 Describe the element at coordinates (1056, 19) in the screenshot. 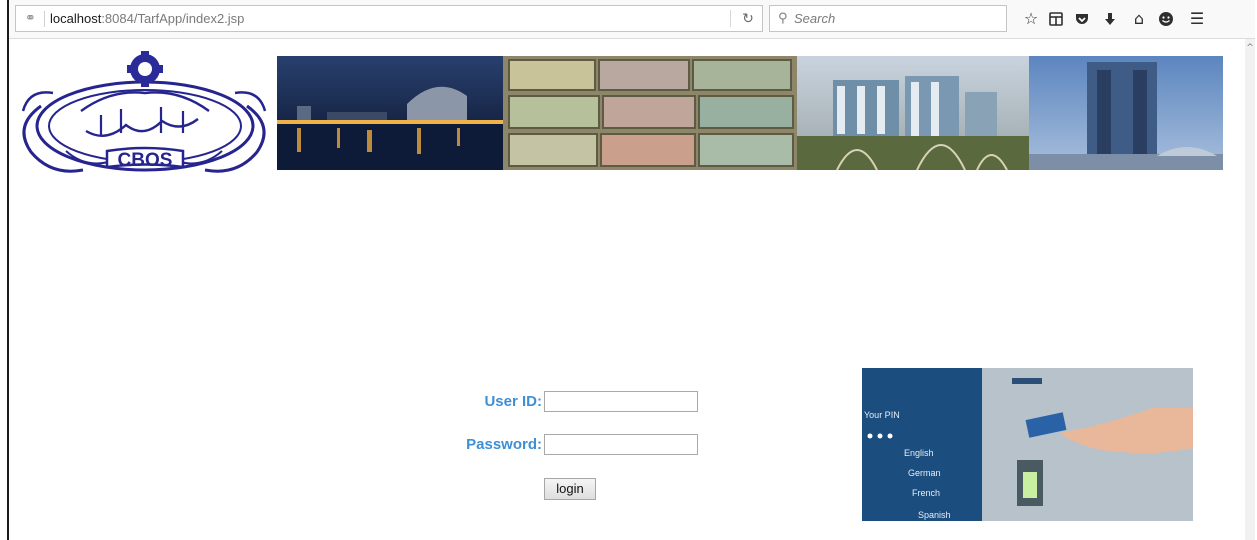

I see `reading-list-icon` at that location.